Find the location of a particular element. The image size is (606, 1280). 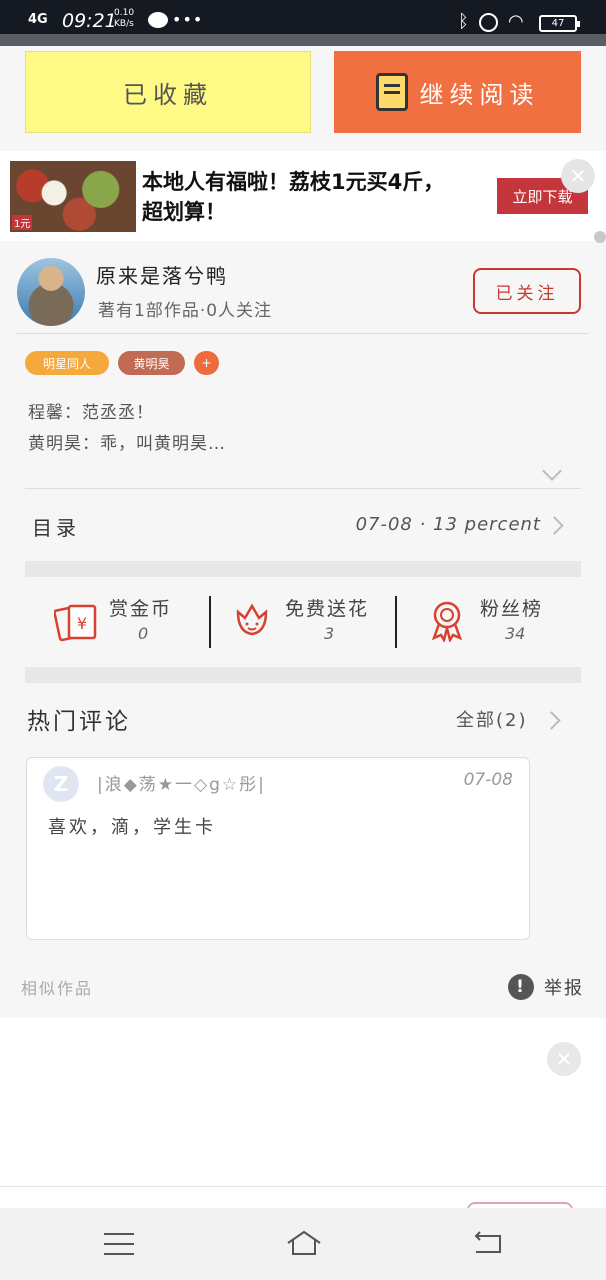

continue-reading-button: 继续阅读 is located at coordinates (457, 92).